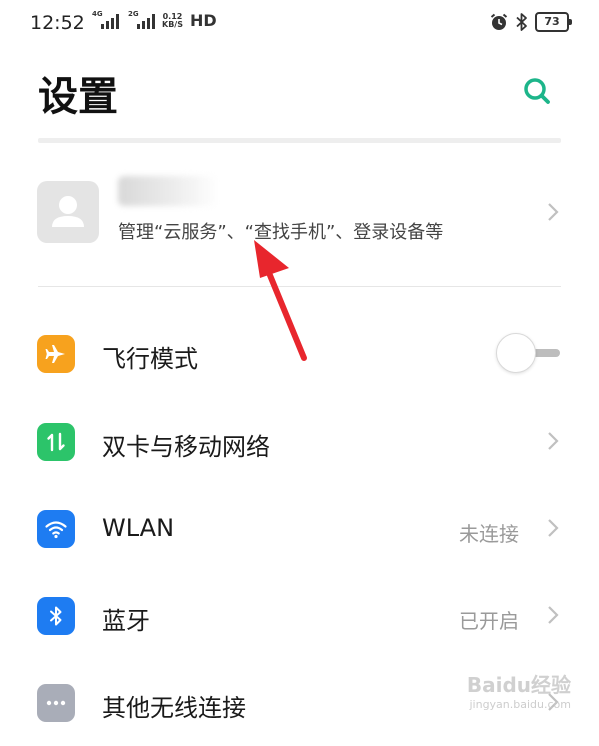 The image size is (599, 746). I want to click on avatar, so click(68, 212).